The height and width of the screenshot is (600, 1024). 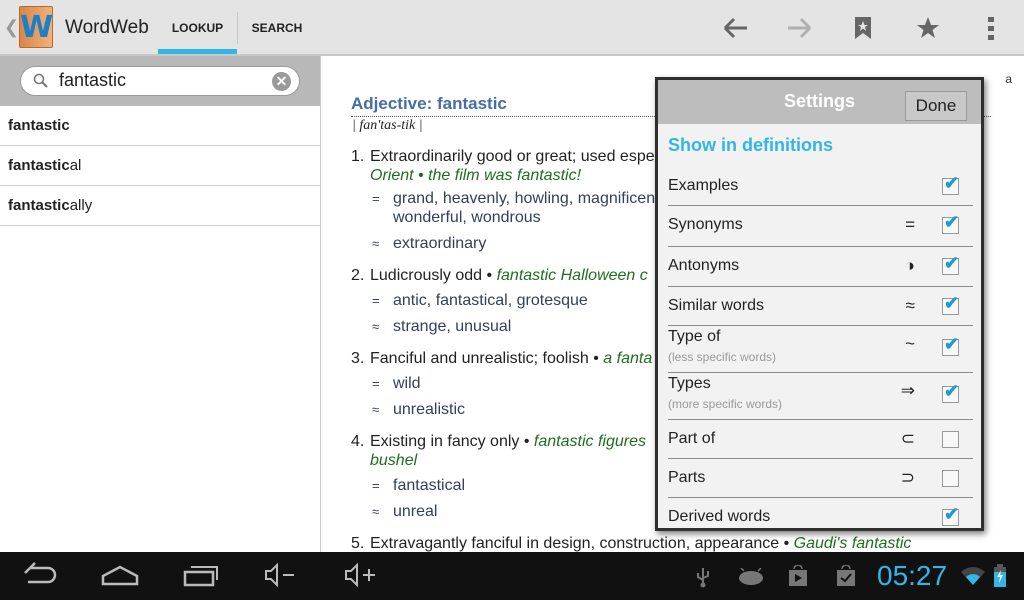 I want to click on sense-example: a fanta, so click(x=628, y=358).